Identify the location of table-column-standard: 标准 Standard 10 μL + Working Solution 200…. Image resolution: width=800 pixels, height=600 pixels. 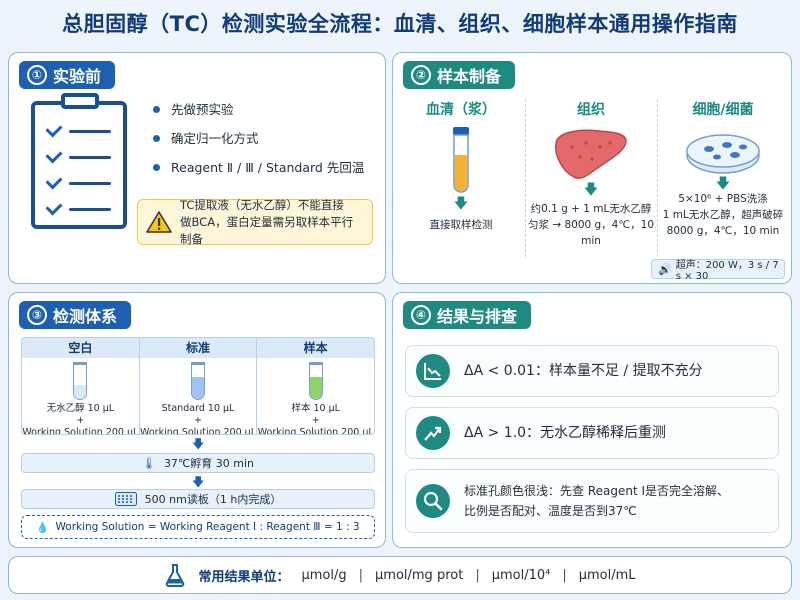
(198, 386).